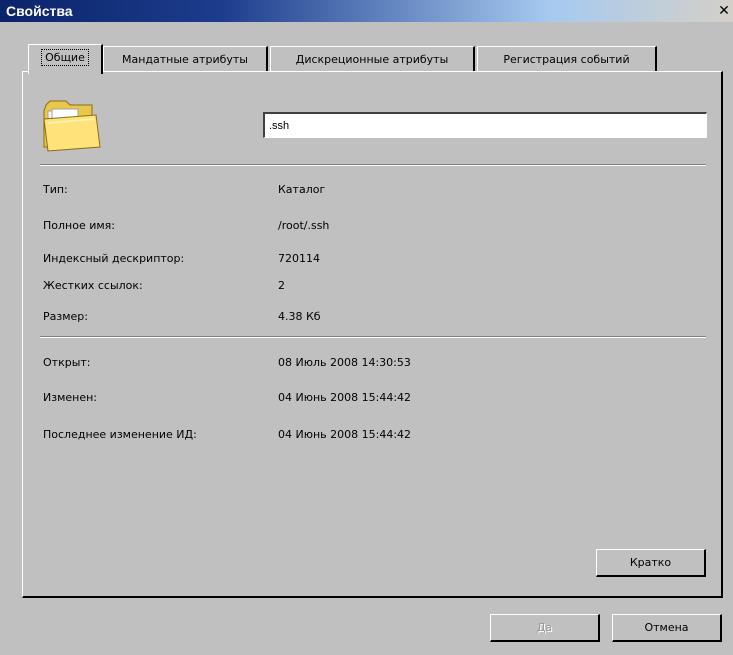 This screenshot has width=733, height=655. What do you see at coordinates (72, 126) in the screenshot?
I see `folder-icon` at bounding box center [72, 126].